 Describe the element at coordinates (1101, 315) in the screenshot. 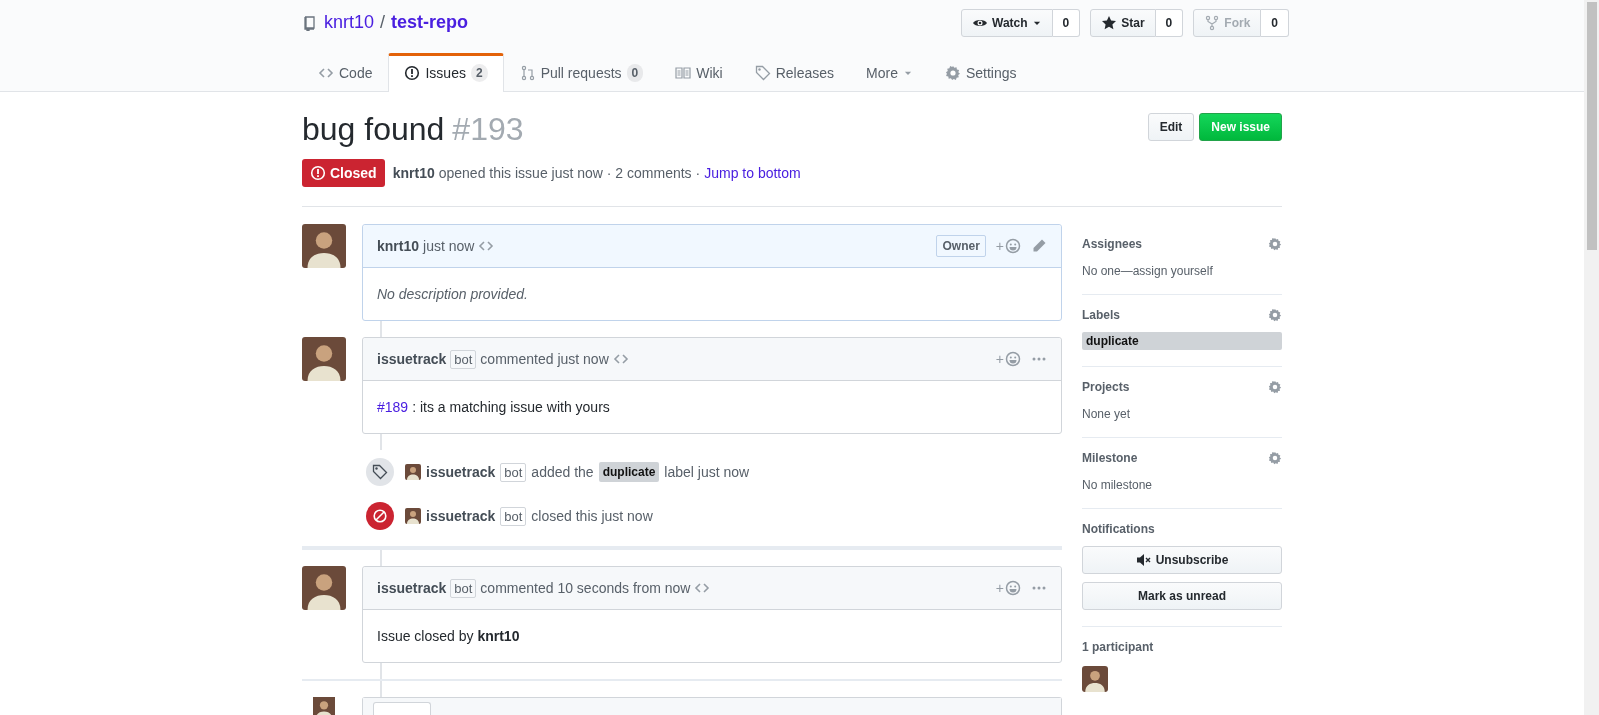

I see `sidebar-heading: Labels` at that location.